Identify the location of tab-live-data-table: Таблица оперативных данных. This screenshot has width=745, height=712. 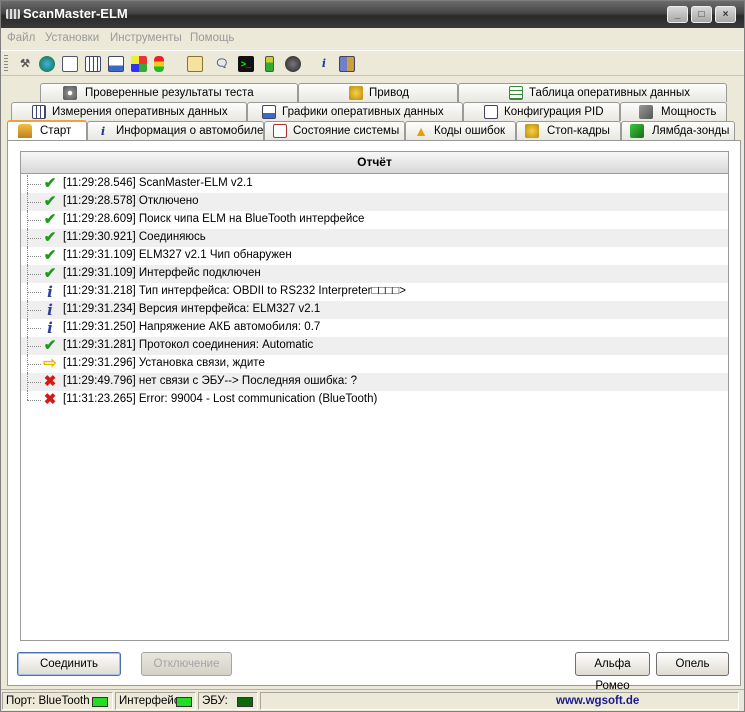
(592, 92).